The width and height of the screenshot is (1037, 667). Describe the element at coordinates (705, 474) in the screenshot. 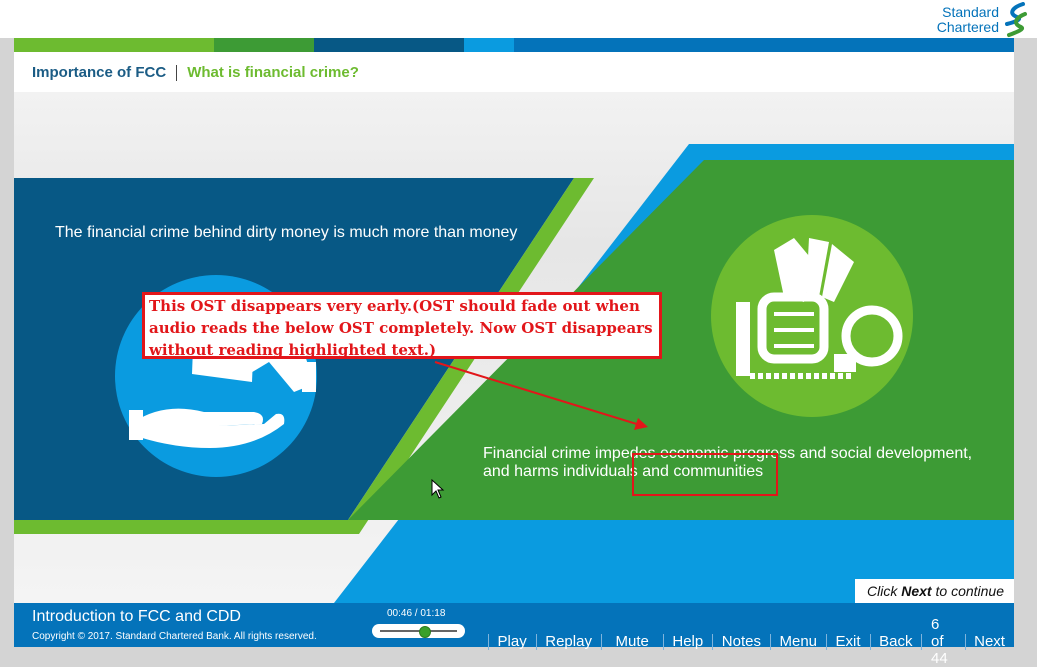

I see `highlight-box` at that location.